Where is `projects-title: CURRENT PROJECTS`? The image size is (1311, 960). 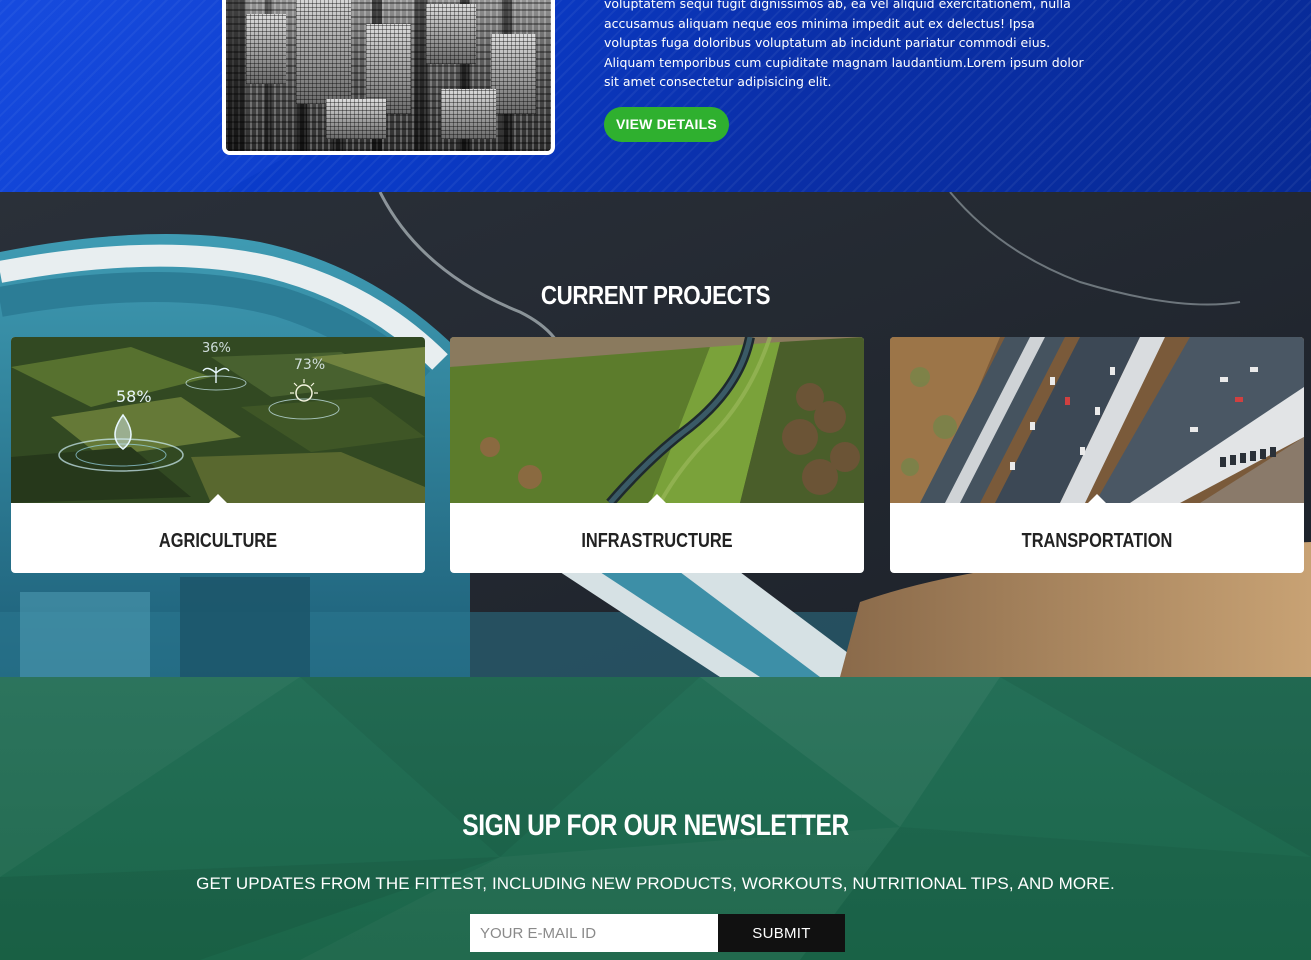
projects-title: CURRENT PROJECTS is located at coordinates (655, 295).